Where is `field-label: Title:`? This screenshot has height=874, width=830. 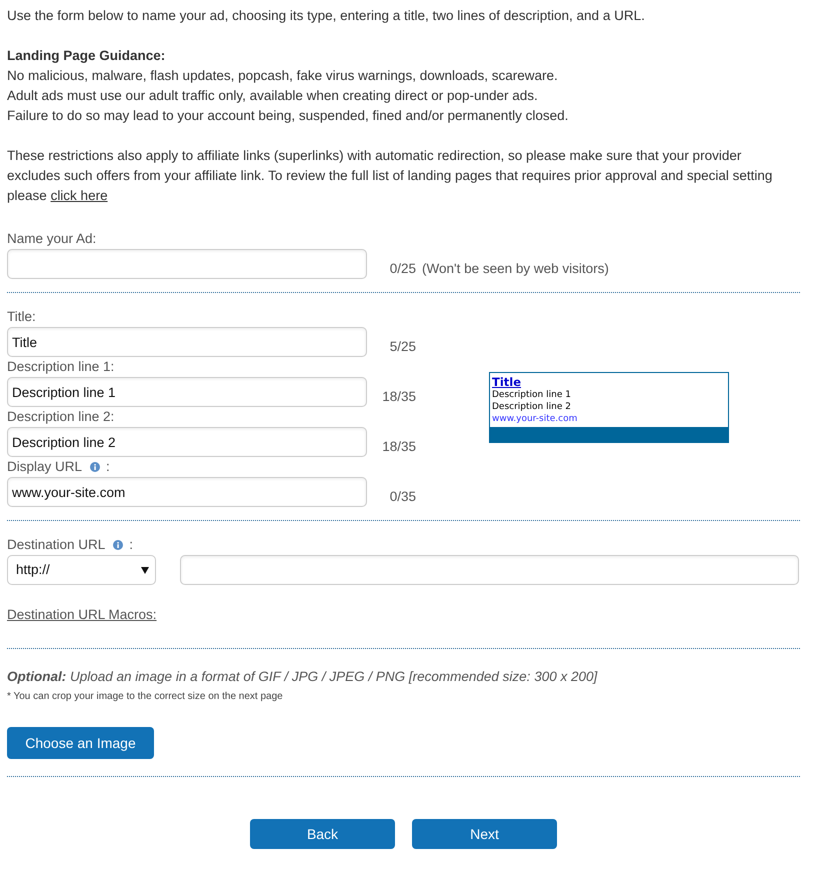
field-label: Title: is located at coordinates (21, 317).